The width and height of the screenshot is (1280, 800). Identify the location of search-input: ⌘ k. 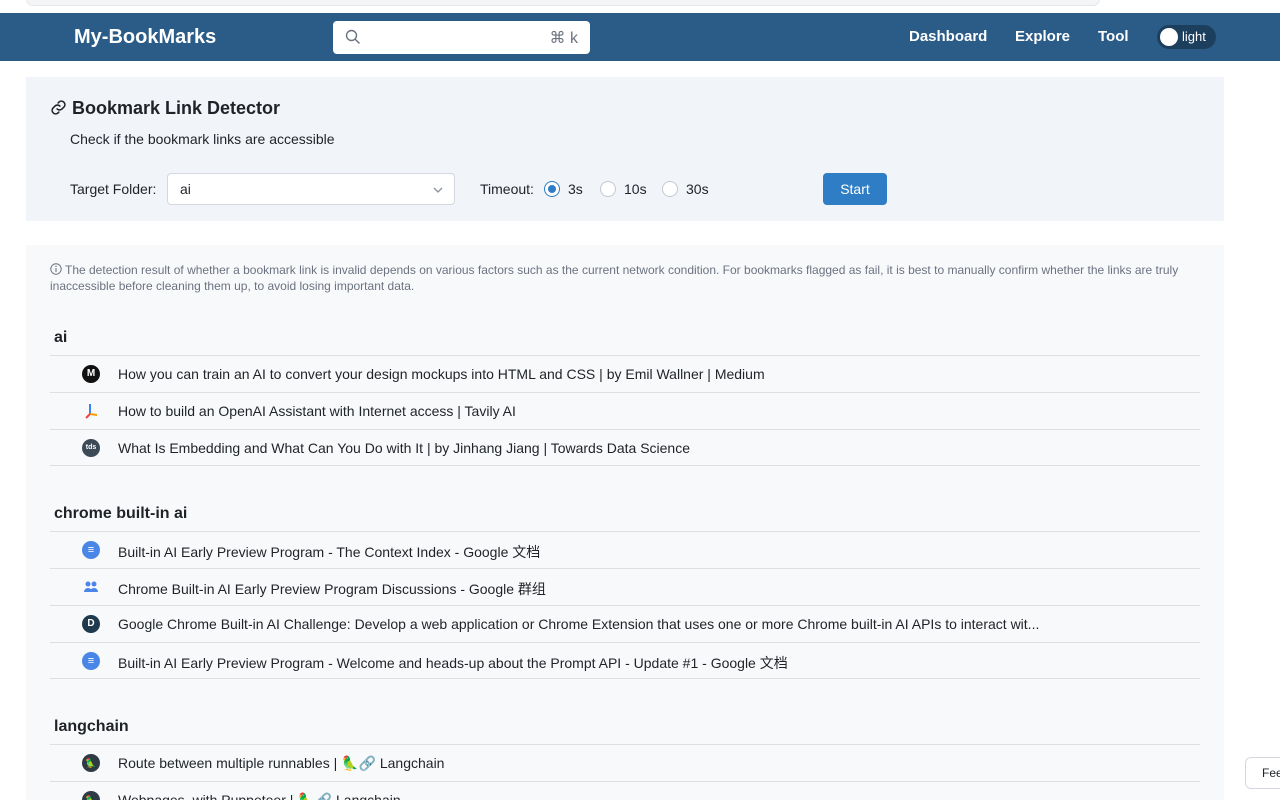
(461, 37).